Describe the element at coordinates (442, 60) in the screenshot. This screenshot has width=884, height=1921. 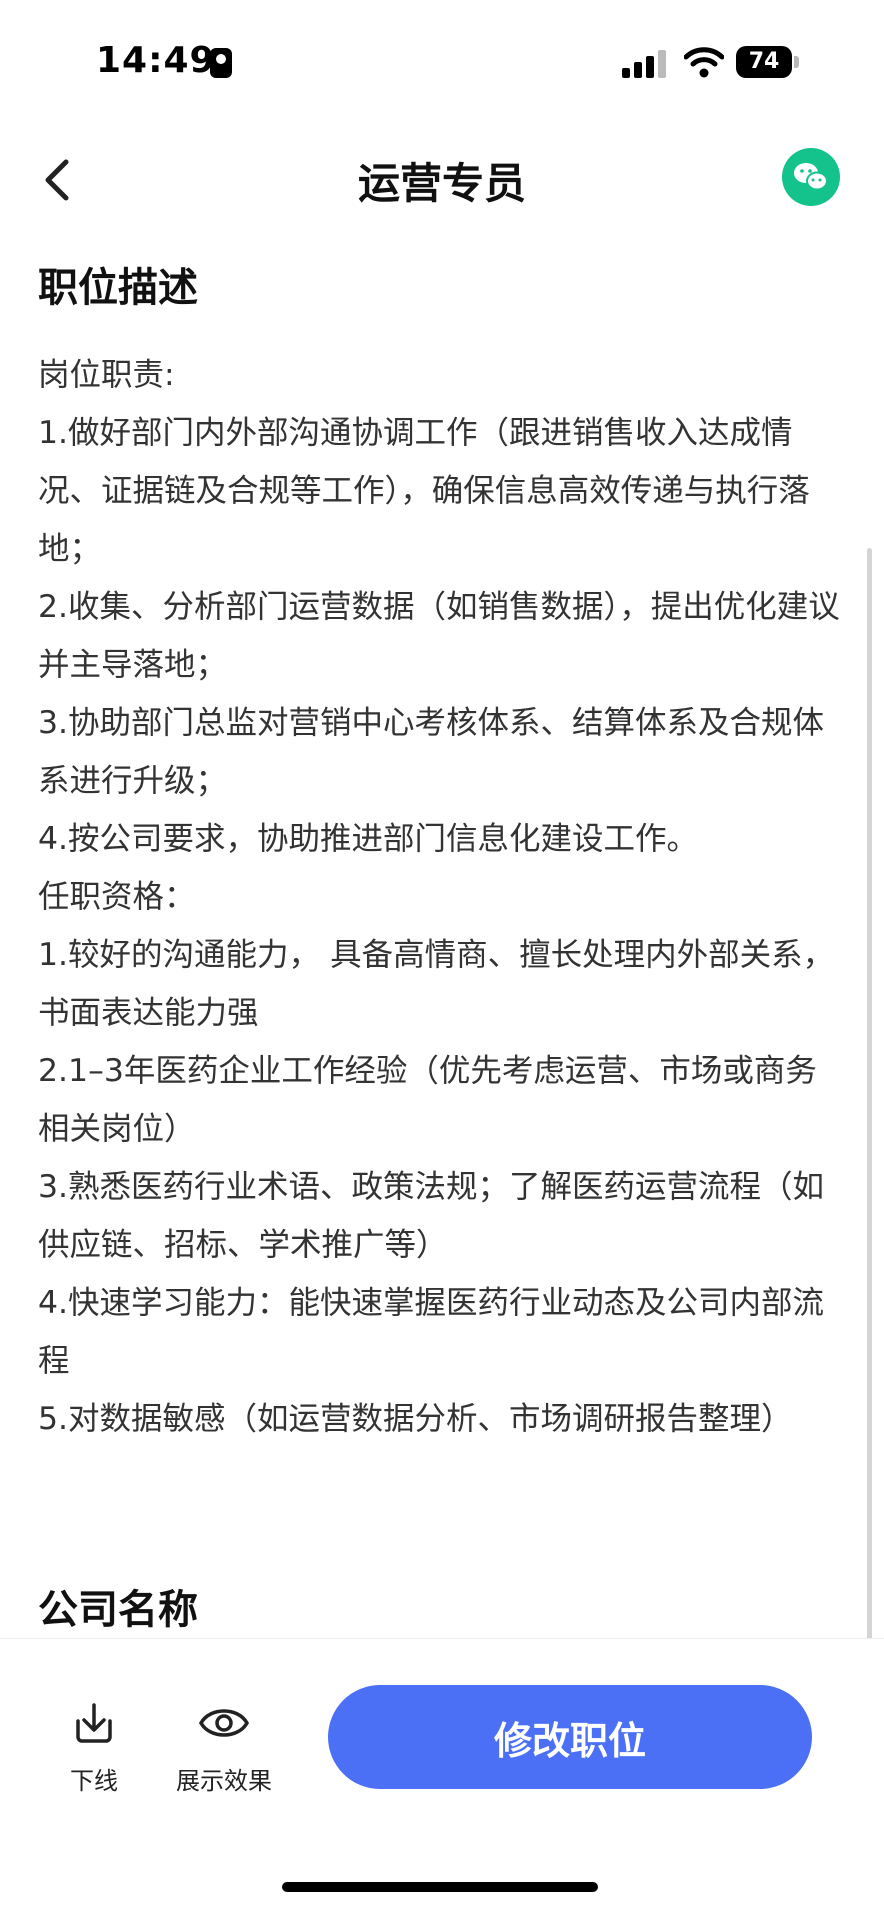
I see `status-bar: 14:49 74` at that location.